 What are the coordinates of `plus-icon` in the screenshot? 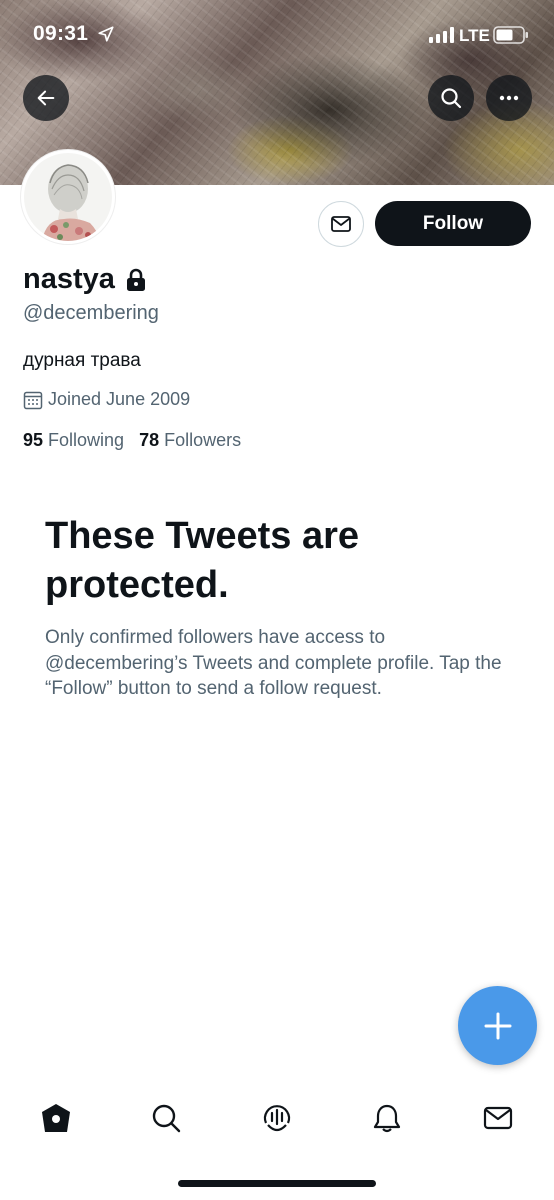 It's located at (497, 1025).